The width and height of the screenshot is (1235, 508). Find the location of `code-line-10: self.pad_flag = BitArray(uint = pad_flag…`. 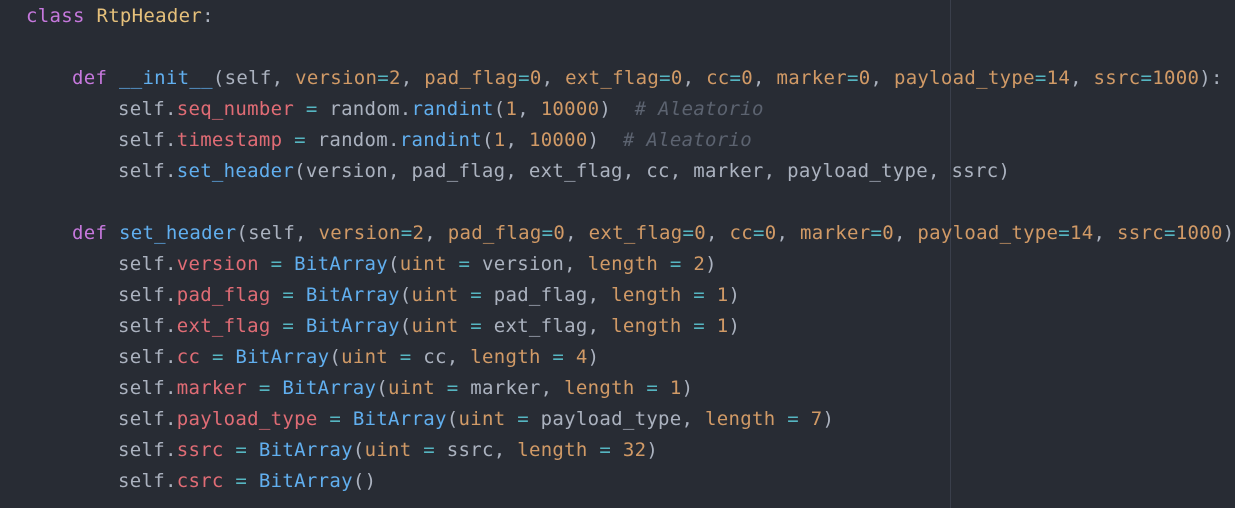

code-line-10: self.pad_flag = BitArray(uint = pad_flag… is located at coordinates (630, 295).